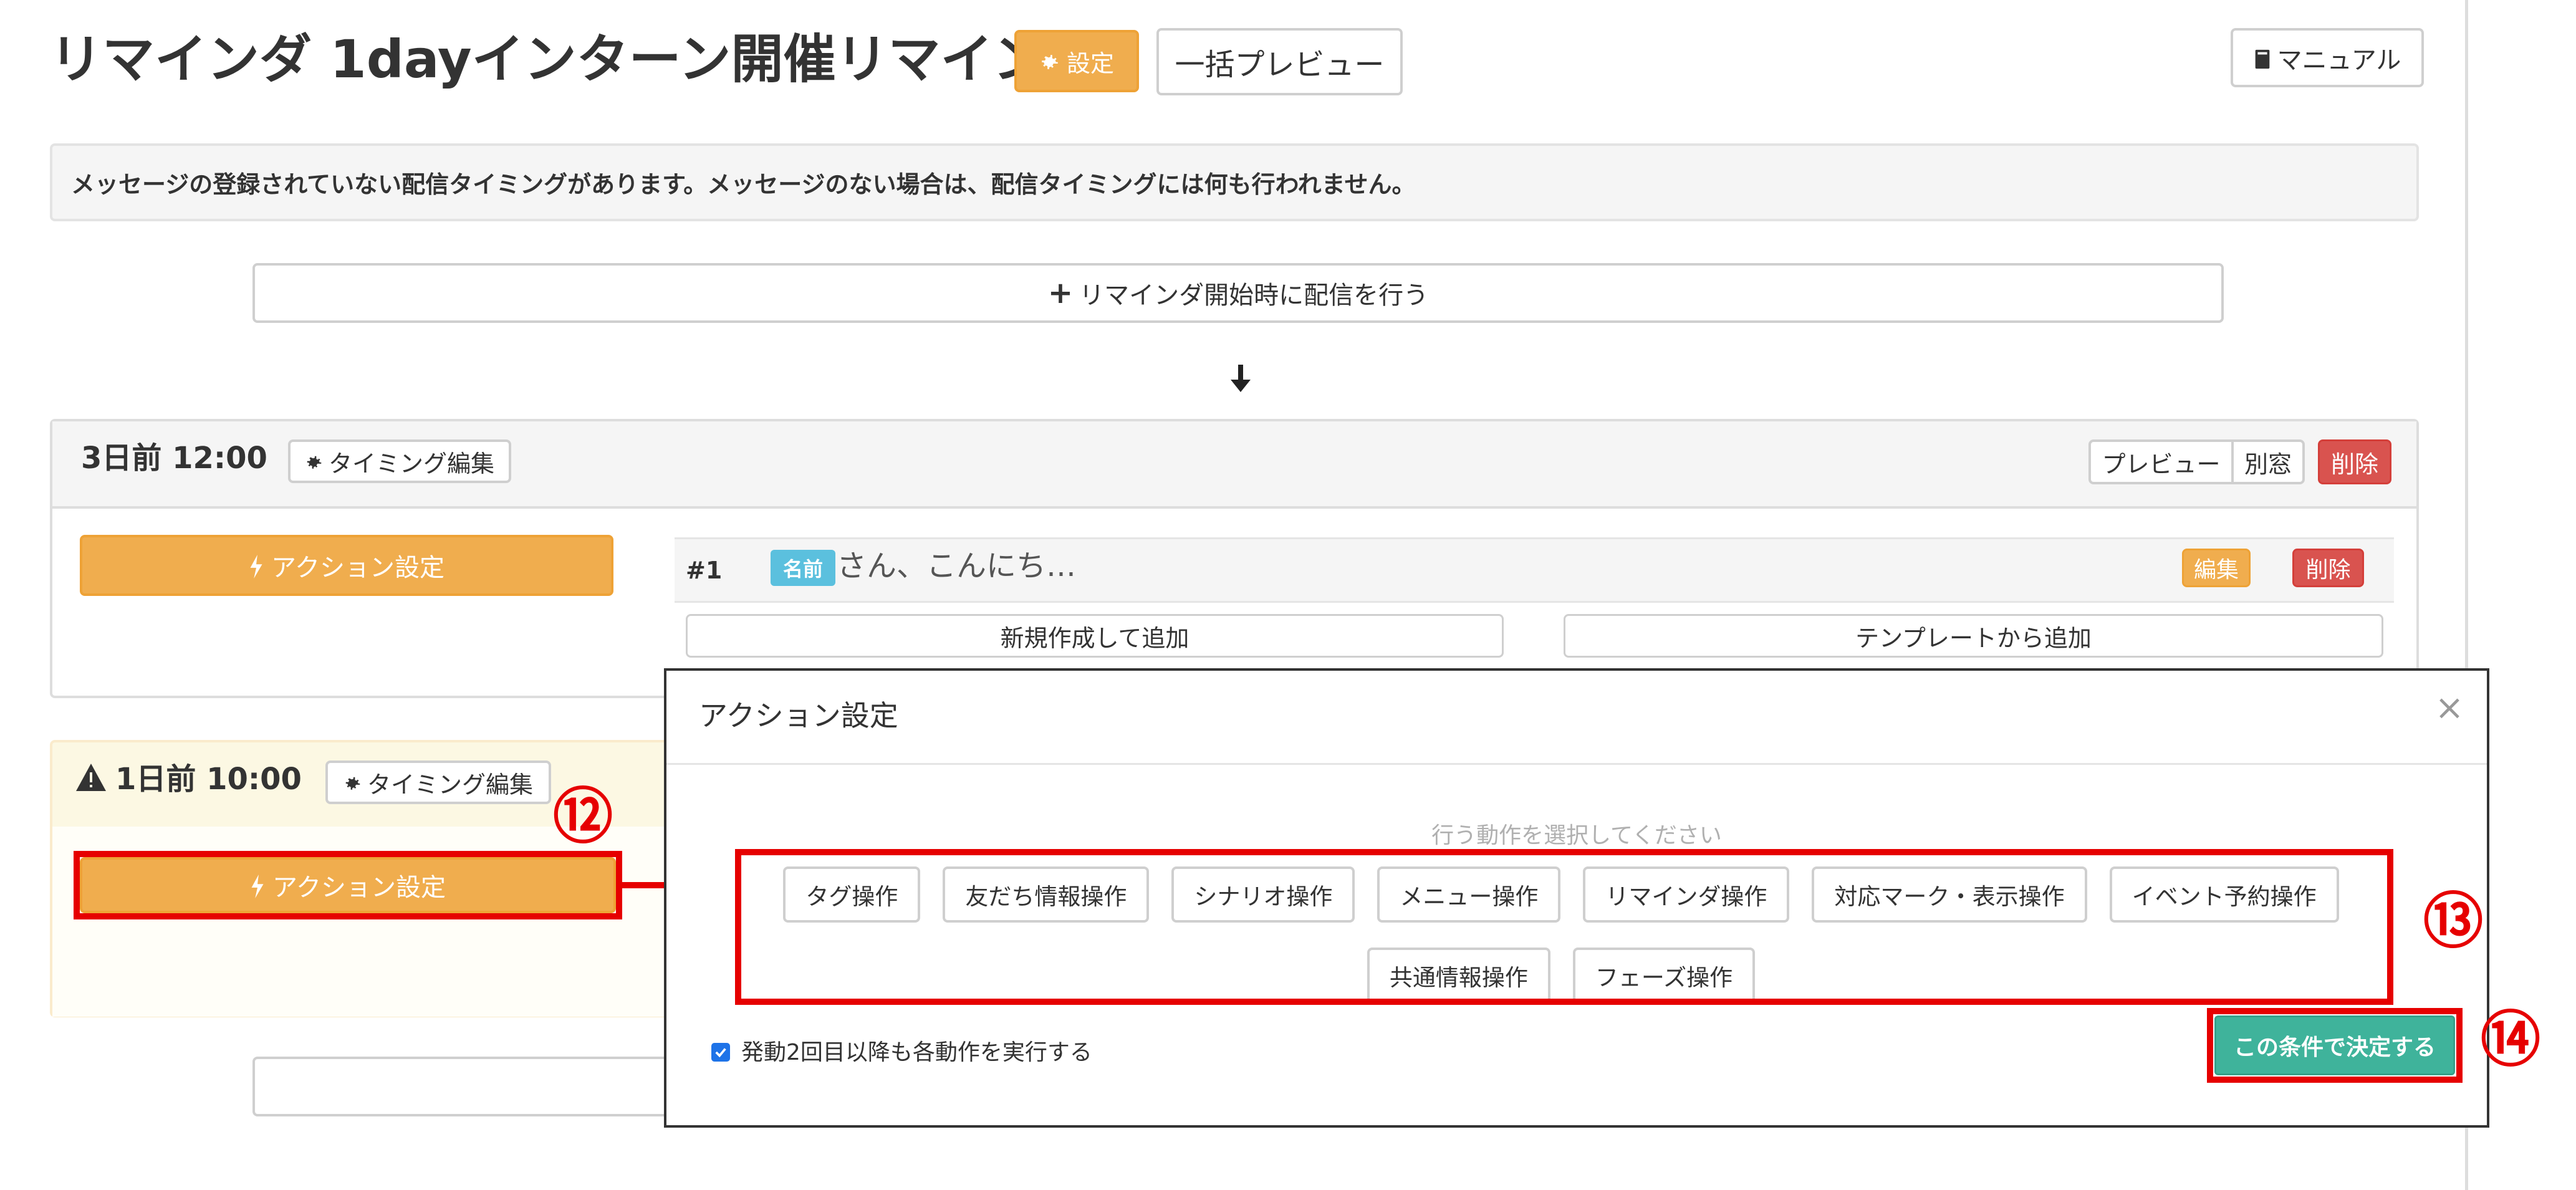  I want to click on manual-button: マニュアル, so click(2327, 57).